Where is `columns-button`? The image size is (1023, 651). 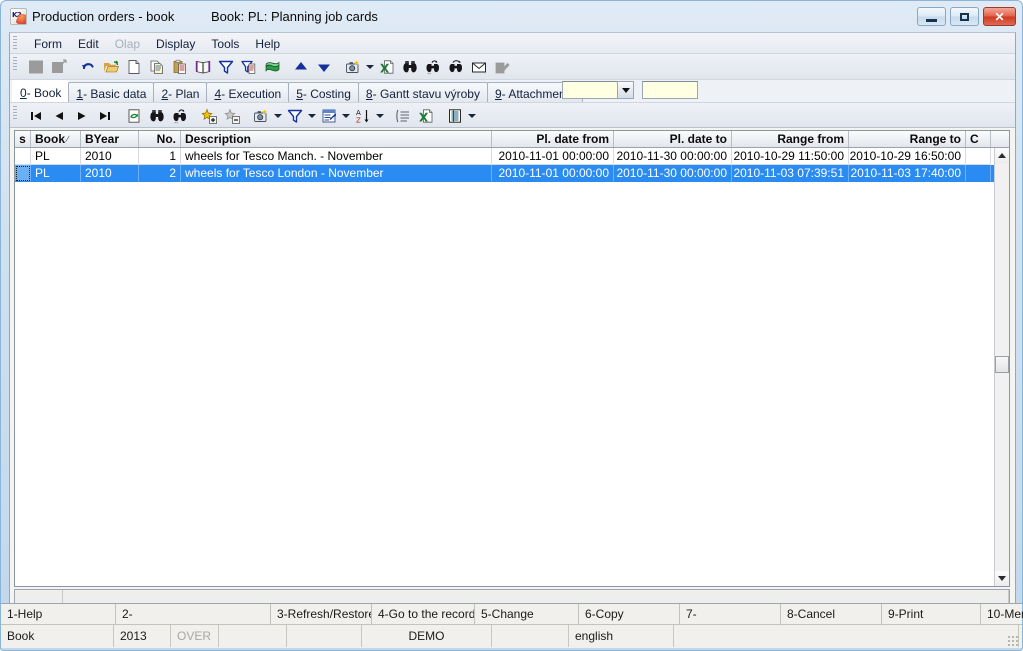
columns-button is located at coordinates (454, 116).